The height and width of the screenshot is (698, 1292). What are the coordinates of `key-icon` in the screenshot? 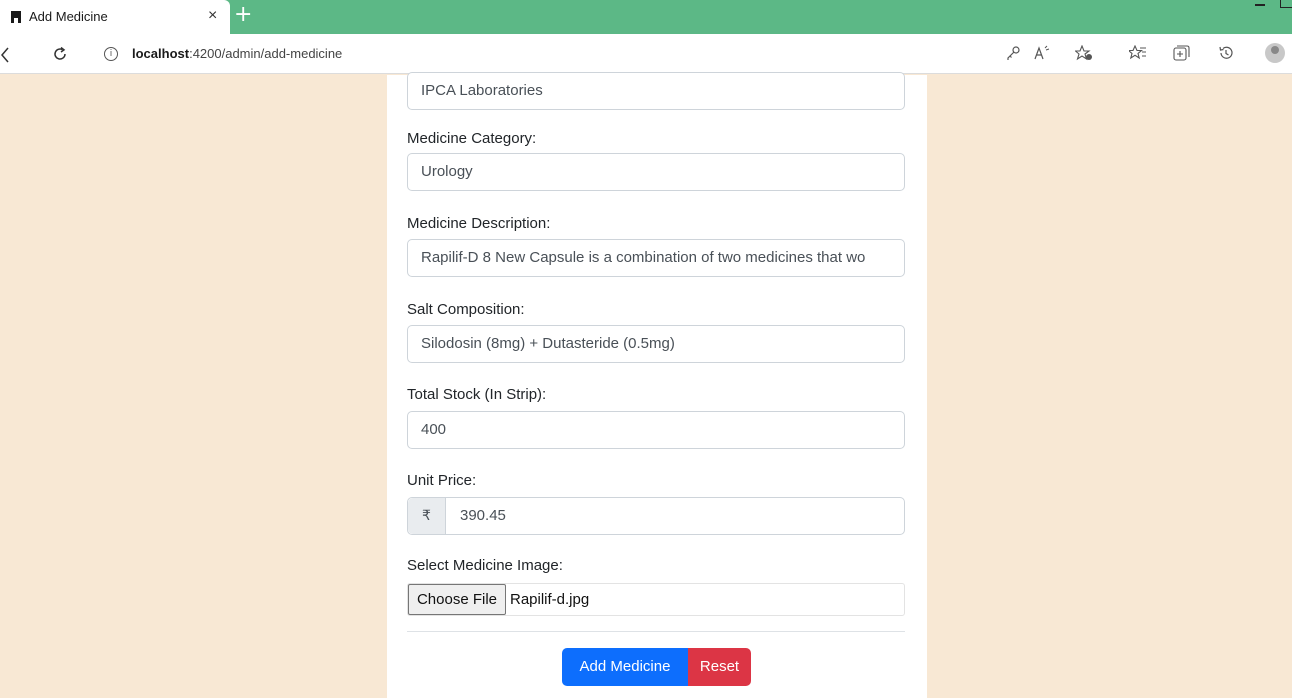 It's located at (1013, 53).